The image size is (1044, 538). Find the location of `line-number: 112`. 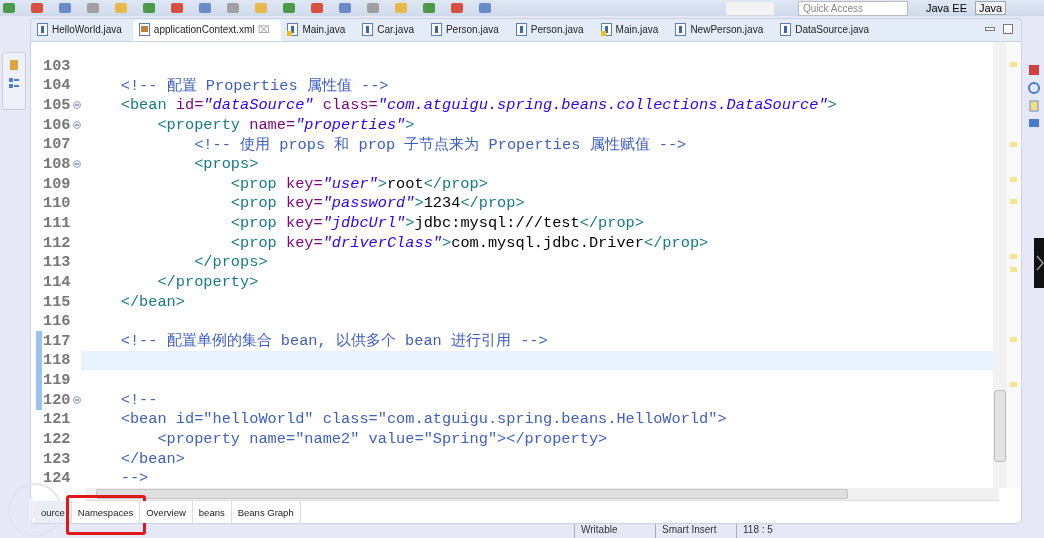

line-number: 112 is located at coordinates (57, 242).